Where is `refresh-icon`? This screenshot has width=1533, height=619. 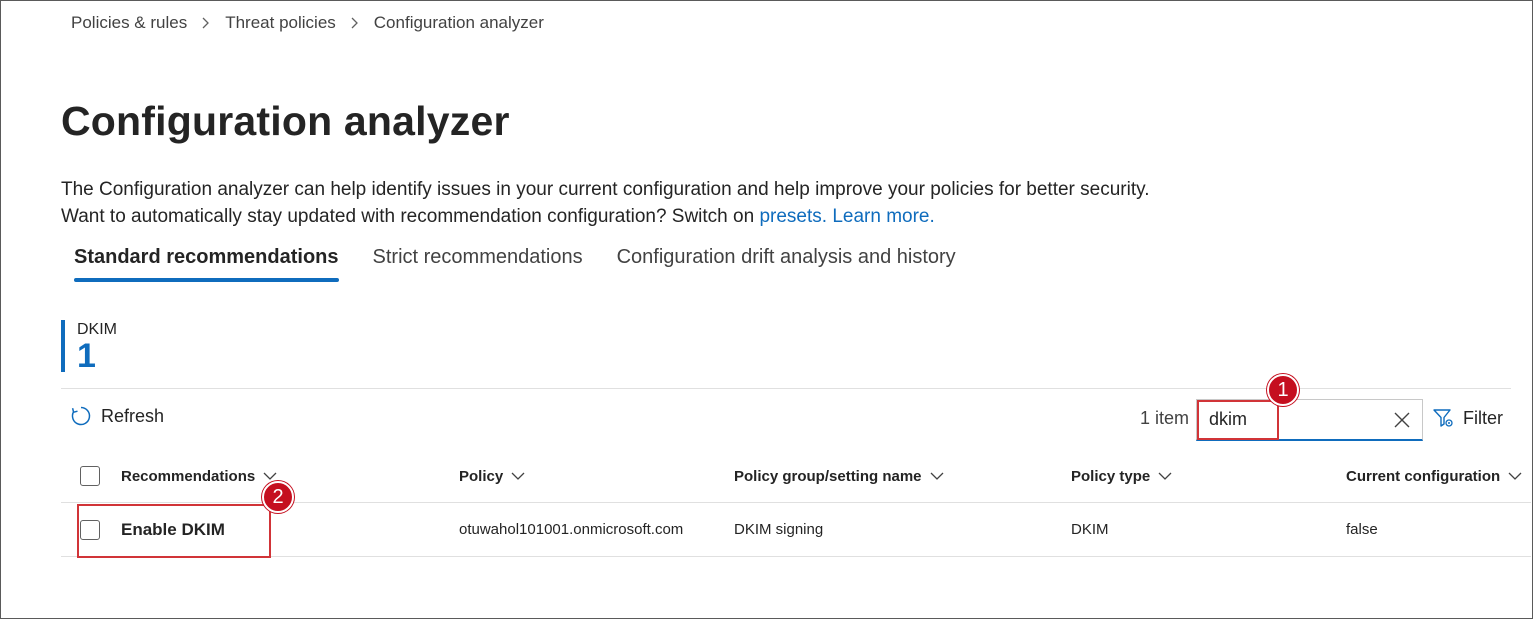
refresh-icon is located at coordinates (81, 416).